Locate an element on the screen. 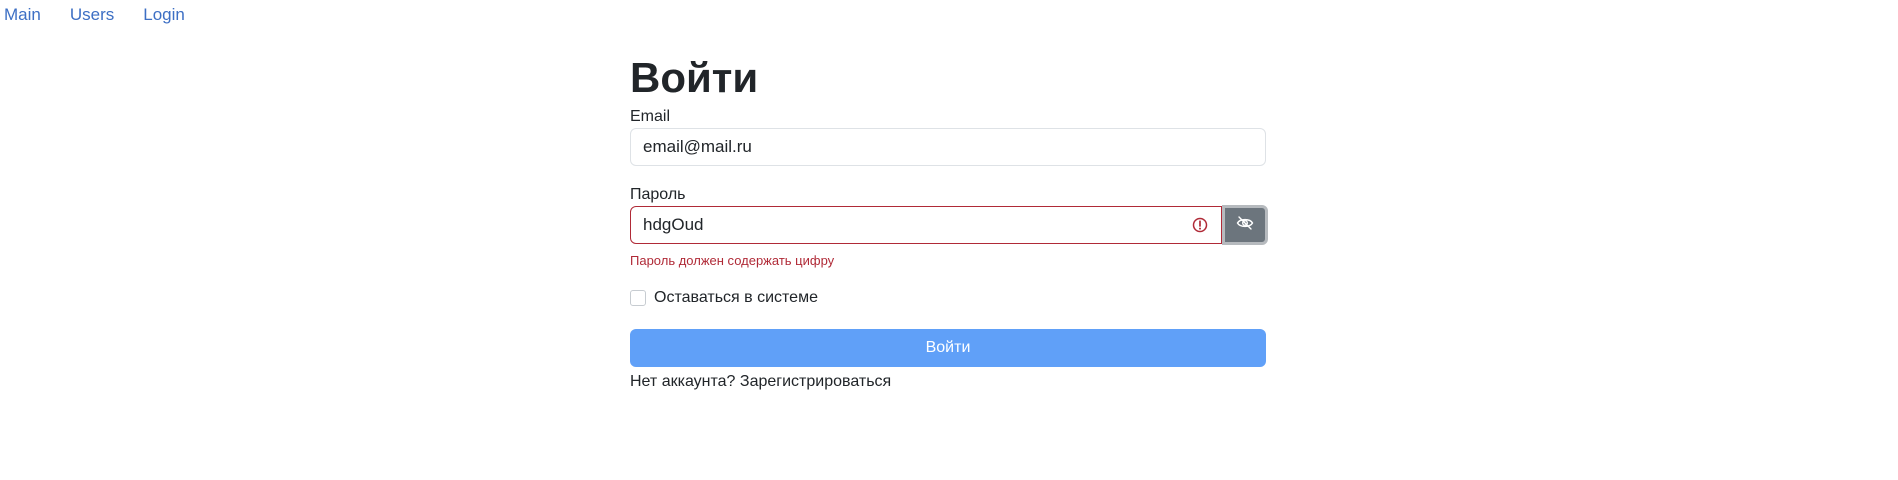 The image size is (1898, 480). top-nav: Main Users Login is located at coordinates (107, 15).